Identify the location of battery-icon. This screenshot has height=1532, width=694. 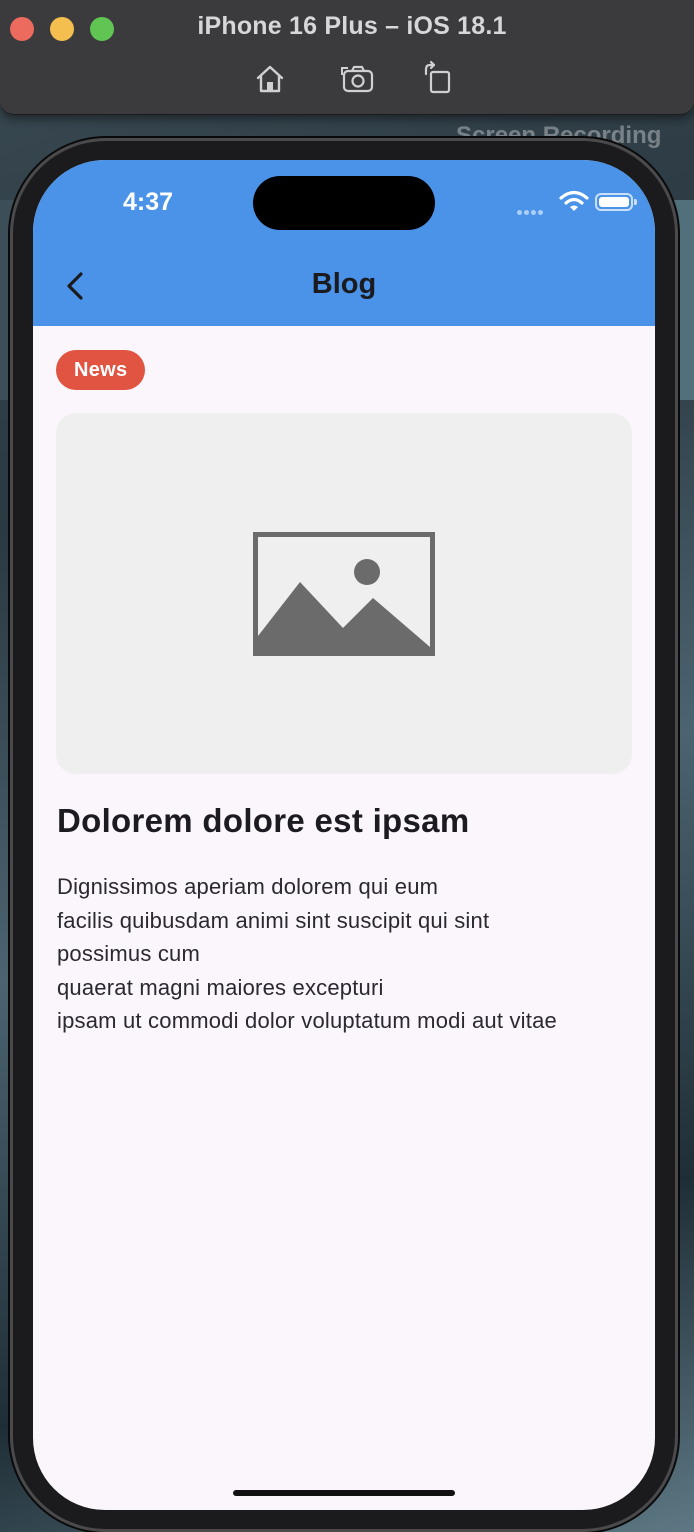
(616, 202).